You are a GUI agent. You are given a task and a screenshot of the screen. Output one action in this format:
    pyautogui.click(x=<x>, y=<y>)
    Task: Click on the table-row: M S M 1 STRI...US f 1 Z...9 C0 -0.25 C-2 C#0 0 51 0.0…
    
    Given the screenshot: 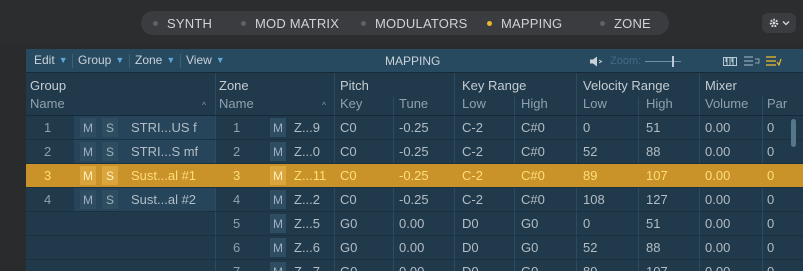 What is the action you would take?
    pyautogui.click(x=414, y=128)
    